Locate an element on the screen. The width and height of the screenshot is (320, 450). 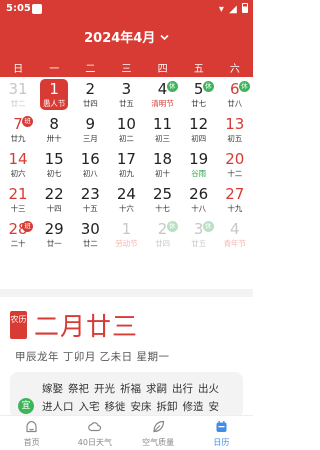
day-number: 24 is located at coordinates (126, 194).